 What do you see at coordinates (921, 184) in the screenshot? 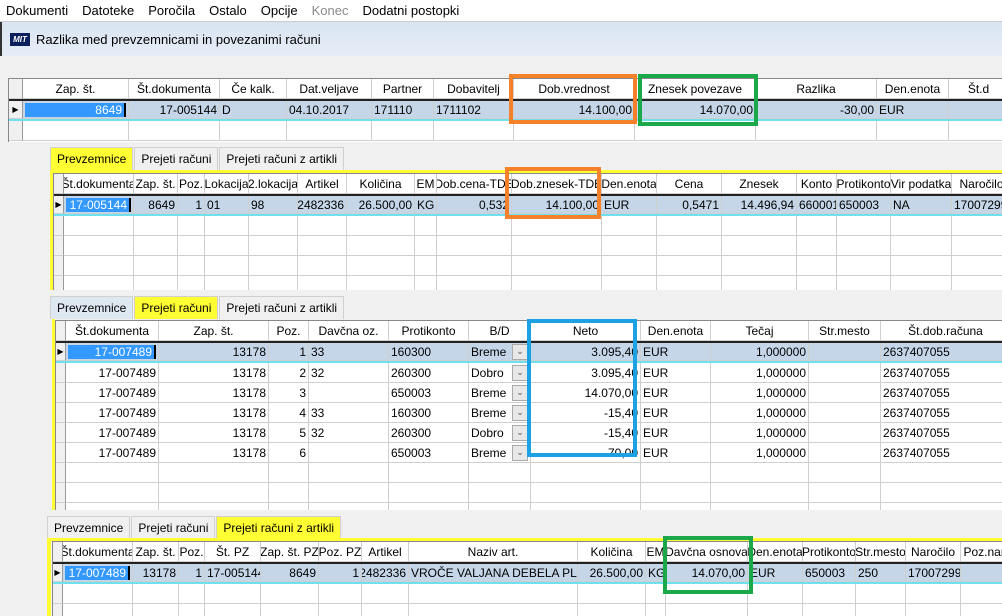
I see `column-header: Vir podatka` at bounding box center [921, 184].